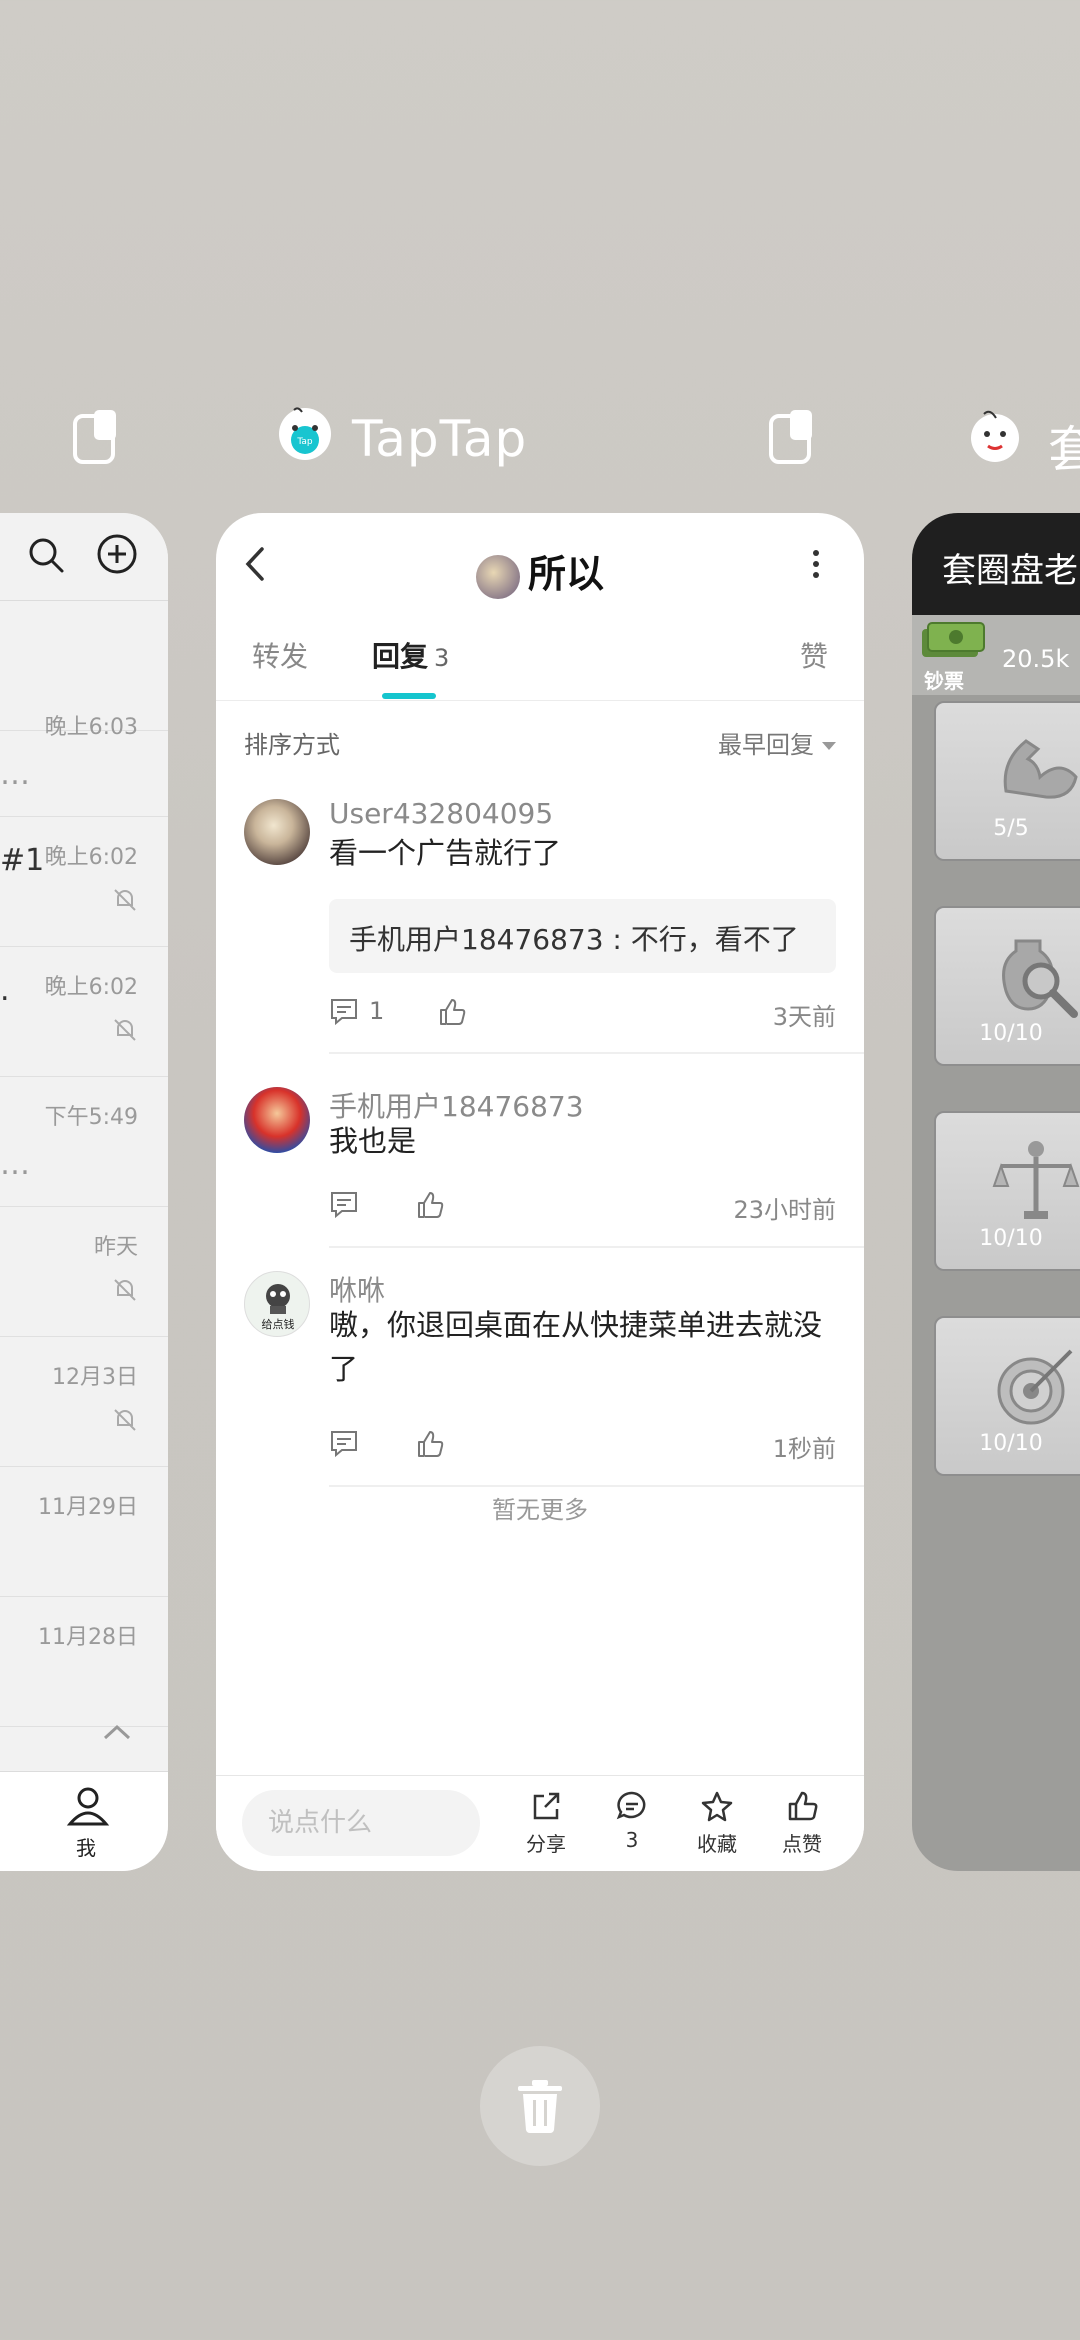 The height and width of the screenshot is (2340, 1080). What do you see at coordinates (373, 1141) in the screenshot?
I see `comment-text: 我也是` at bounding box center [373, 1141].